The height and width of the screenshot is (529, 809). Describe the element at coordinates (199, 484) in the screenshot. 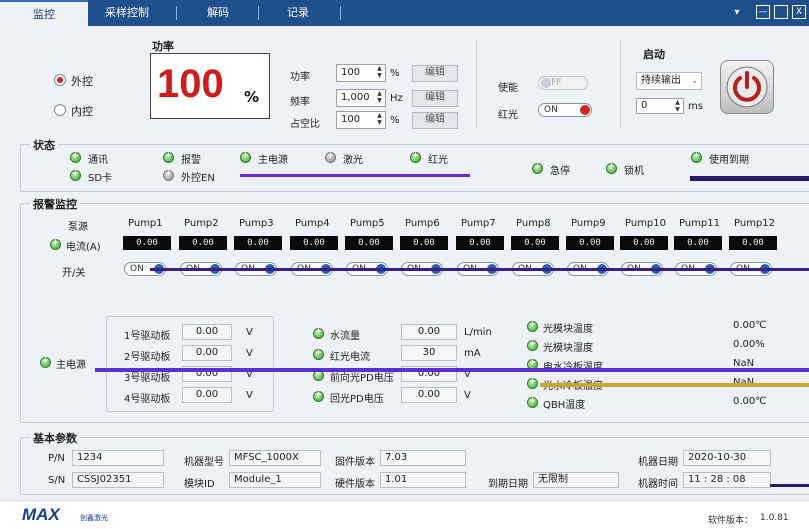

I see `module-label: 模块ID` at that location.